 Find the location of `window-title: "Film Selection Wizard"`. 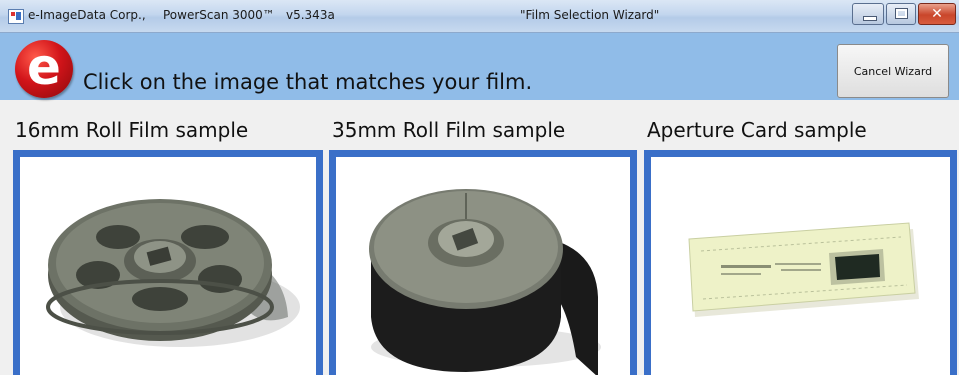

window-title: "Film Selection Wizard" is located at coordinates (590, 15).